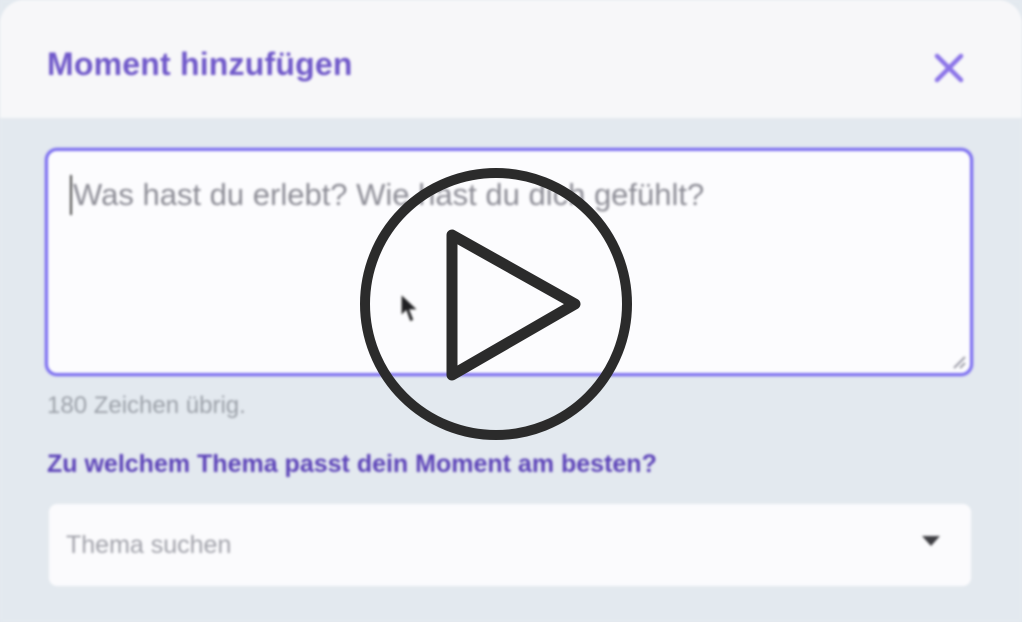 Image resolution: width=1022 pixels, height=622 pixels. I want to click on modal-title: Moment hinzufügen, so click(200, 64).